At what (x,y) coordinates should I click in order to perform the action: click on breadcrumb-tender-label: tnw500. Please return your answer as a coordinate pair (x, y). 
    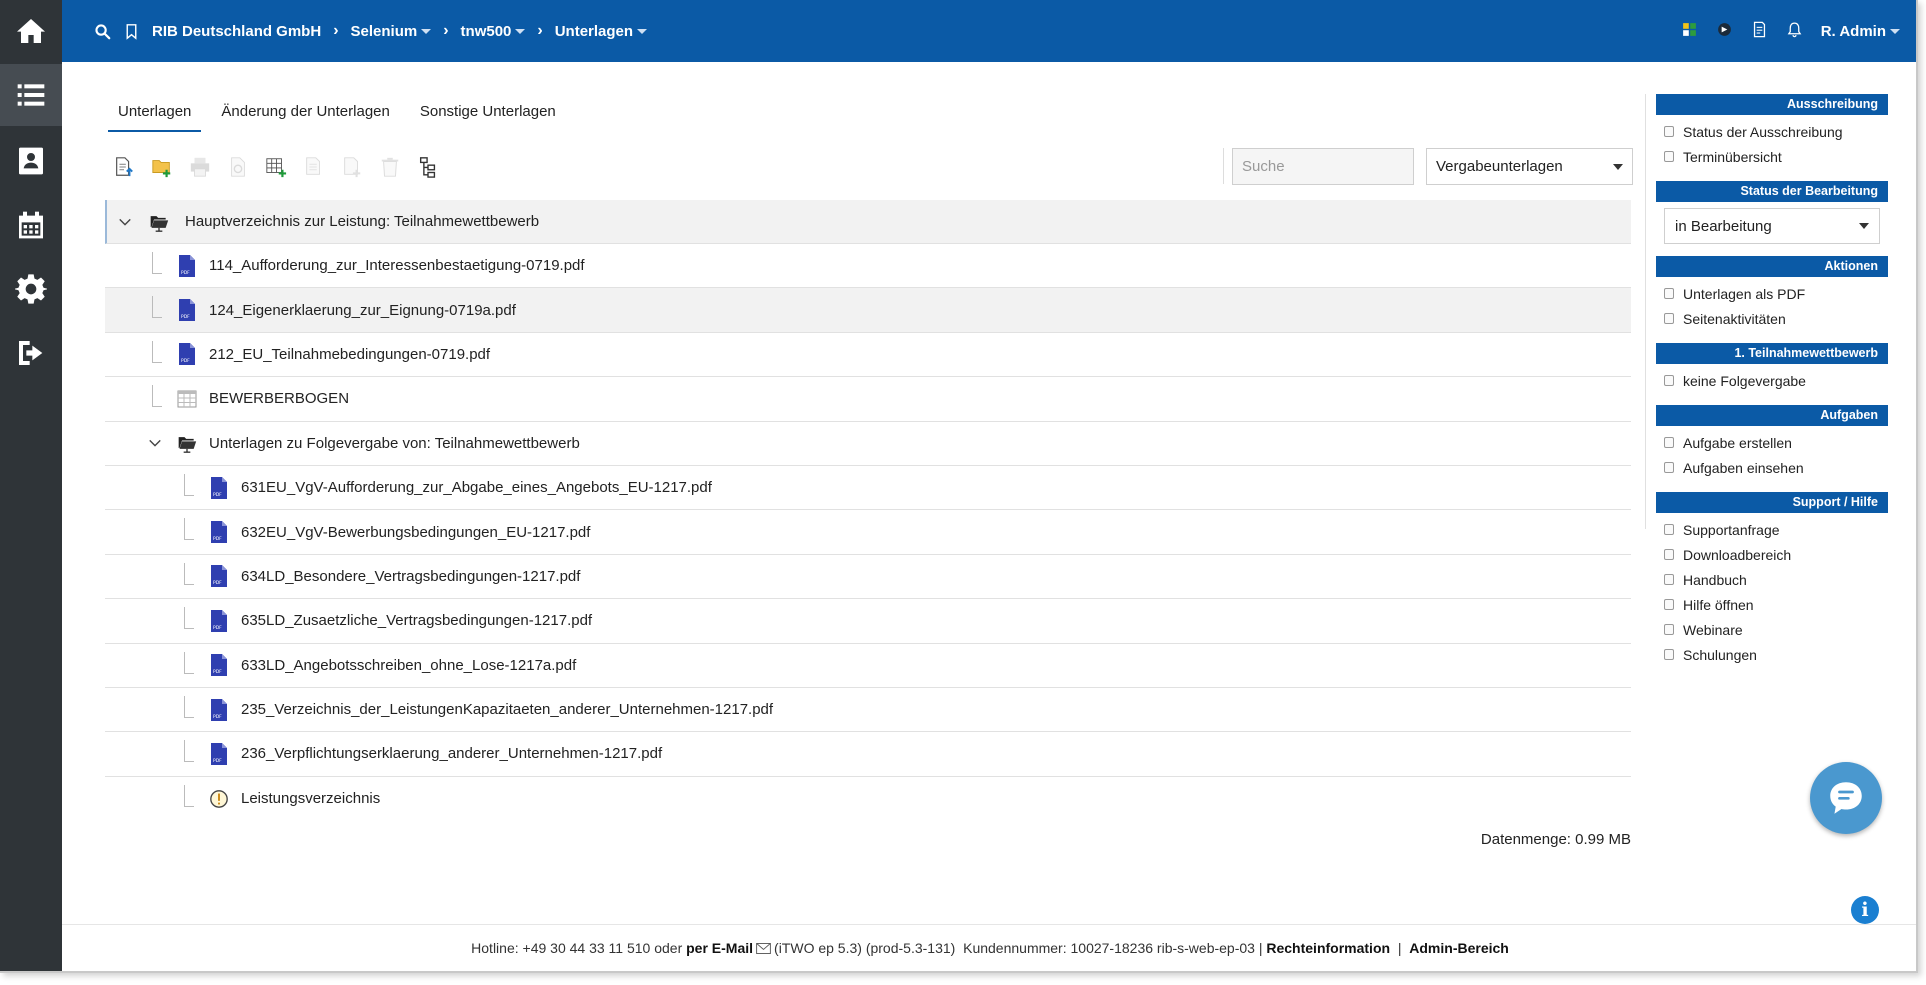
    Looking at the image, I should click on (486, 31).